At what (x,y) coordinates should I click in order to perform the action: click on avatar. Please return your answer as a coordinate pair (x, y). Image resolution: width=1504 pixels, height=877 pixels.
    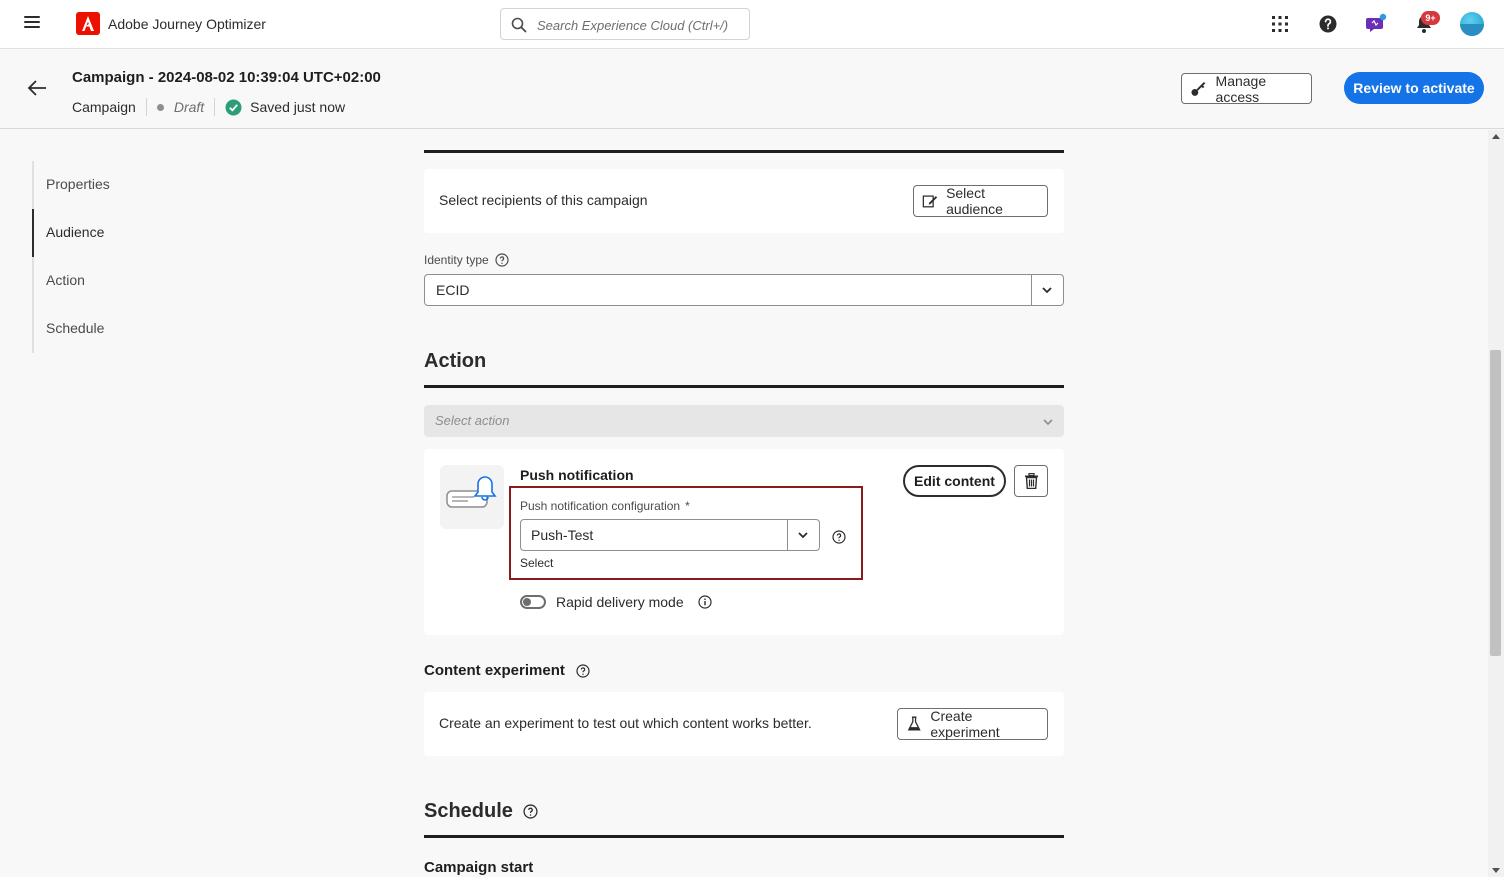
    Looking at the image, I should click on (1472, 24).